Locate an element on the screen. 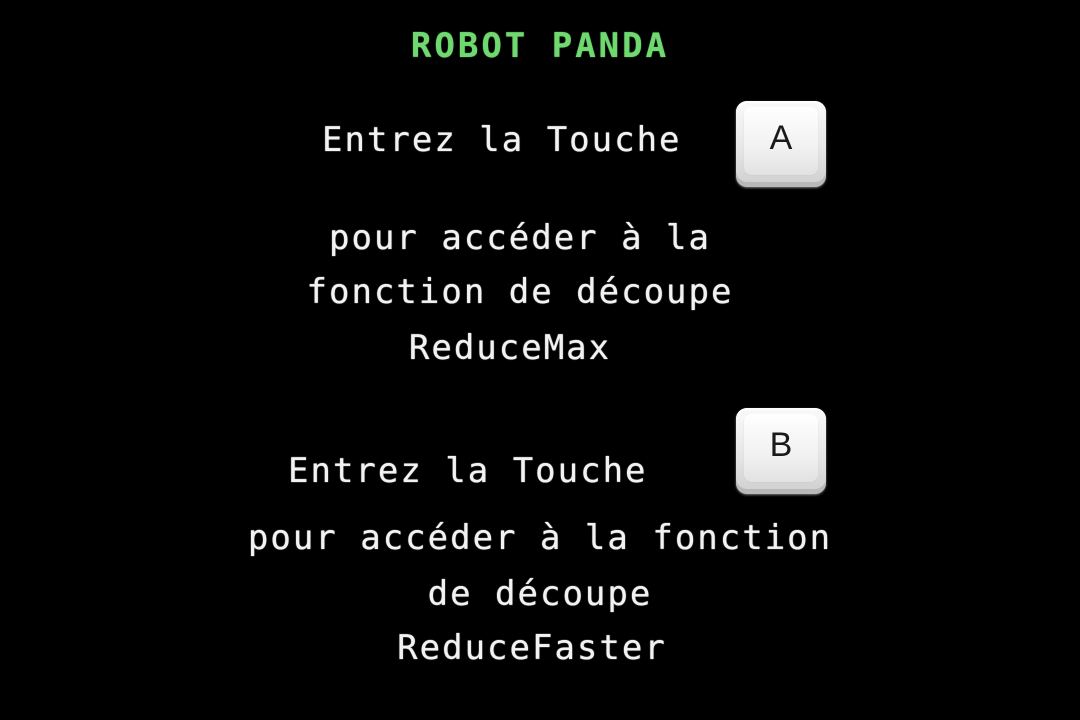 Image resolution: width=1080 pixels, height=720 pixels. key-b-label: B is located at coordinates (781, 445).